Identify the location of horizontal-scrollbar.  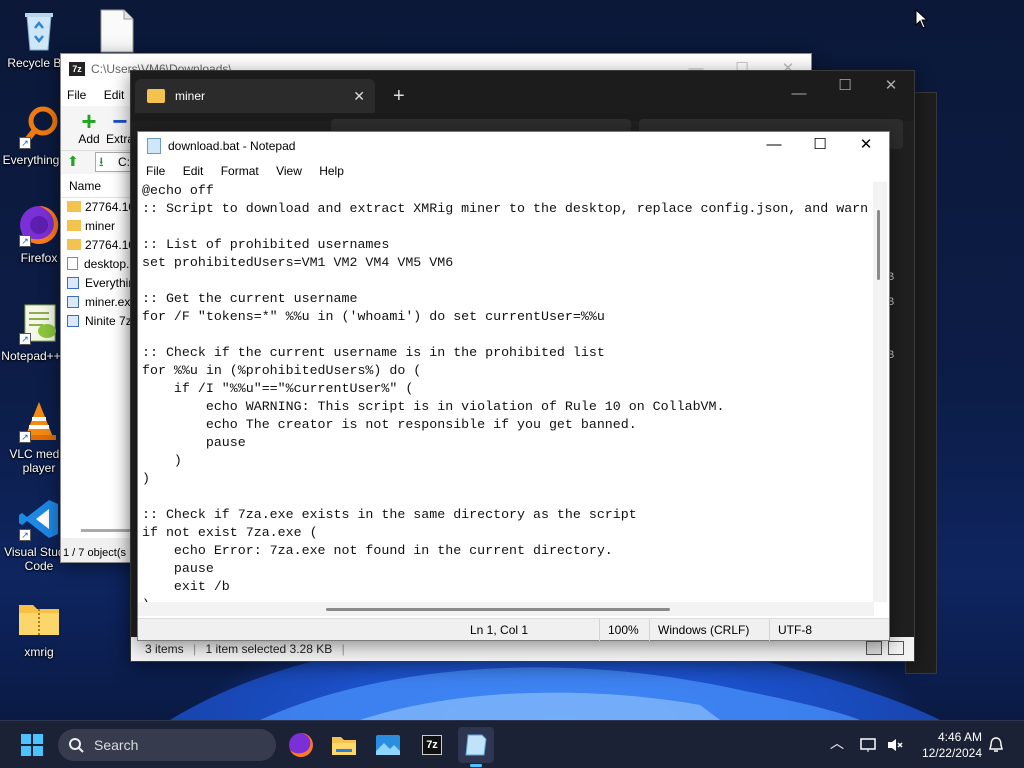
(506, 609).